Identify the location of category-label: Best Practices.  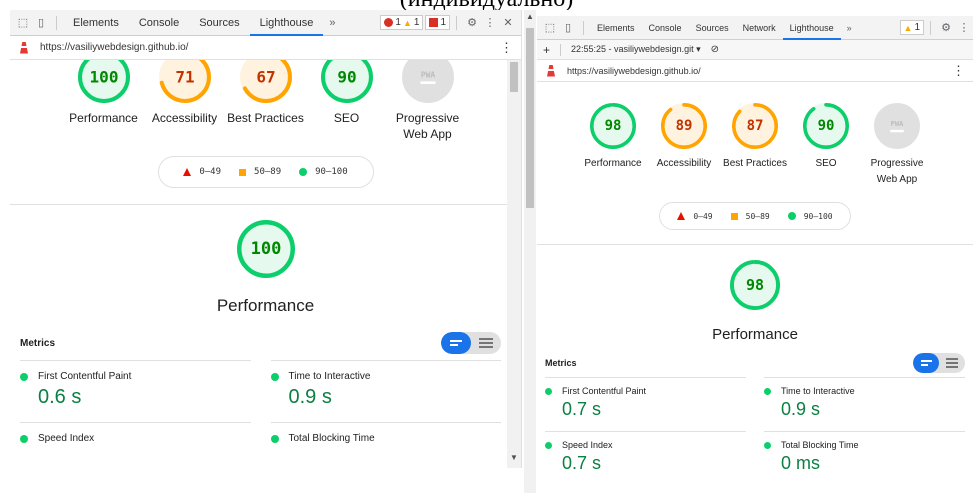
(265, 118).